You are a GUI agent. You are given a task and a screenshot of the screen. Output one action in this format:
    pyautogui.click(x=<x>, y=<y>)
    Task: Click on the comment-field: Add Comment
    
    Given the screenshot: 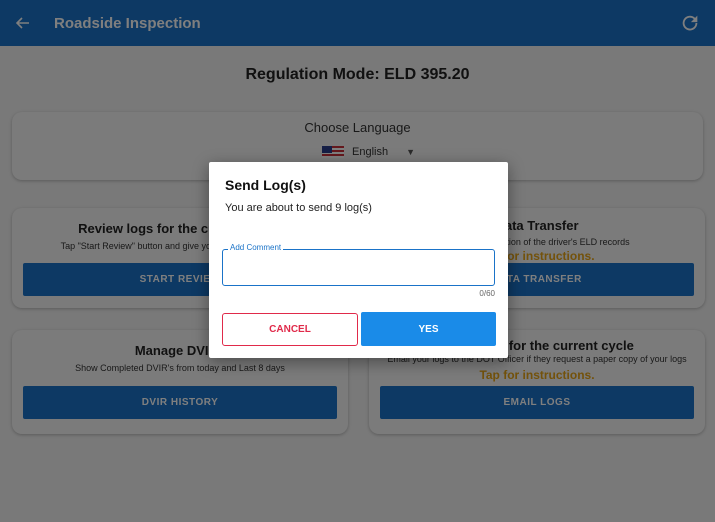 What is the action you would take?
    pyautogui.click(x=358, y=264)
    